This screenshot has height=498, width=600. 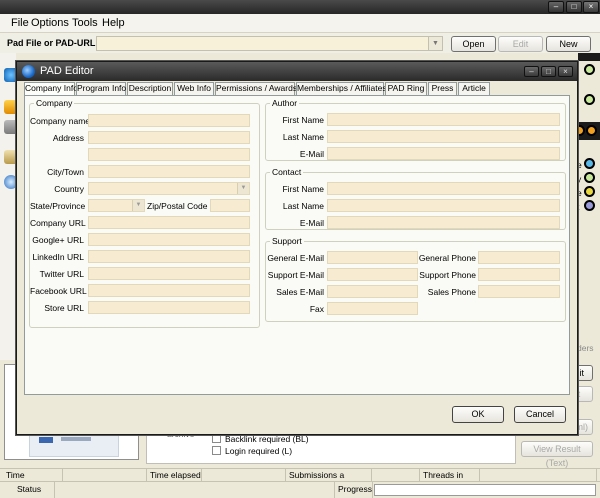 What do you see at coordinates (64, 308) in the screenshot?
I see `store-url-label: Store URL` at bounding box center [64, 308].